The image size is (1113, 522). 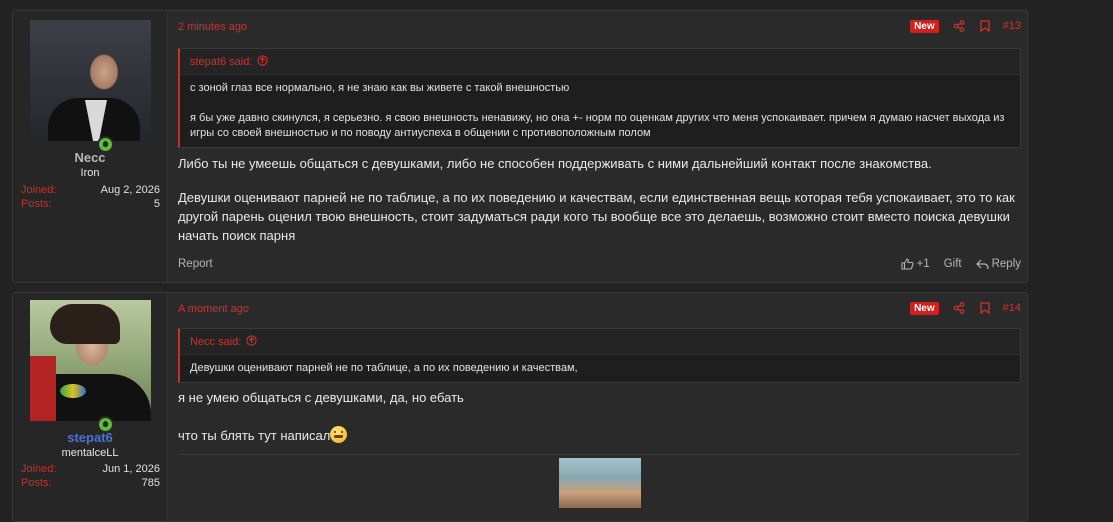 What do you see at coordinates (907, 264) in the screenshot?
I see `like-icon` at bounding box center [907, 264].